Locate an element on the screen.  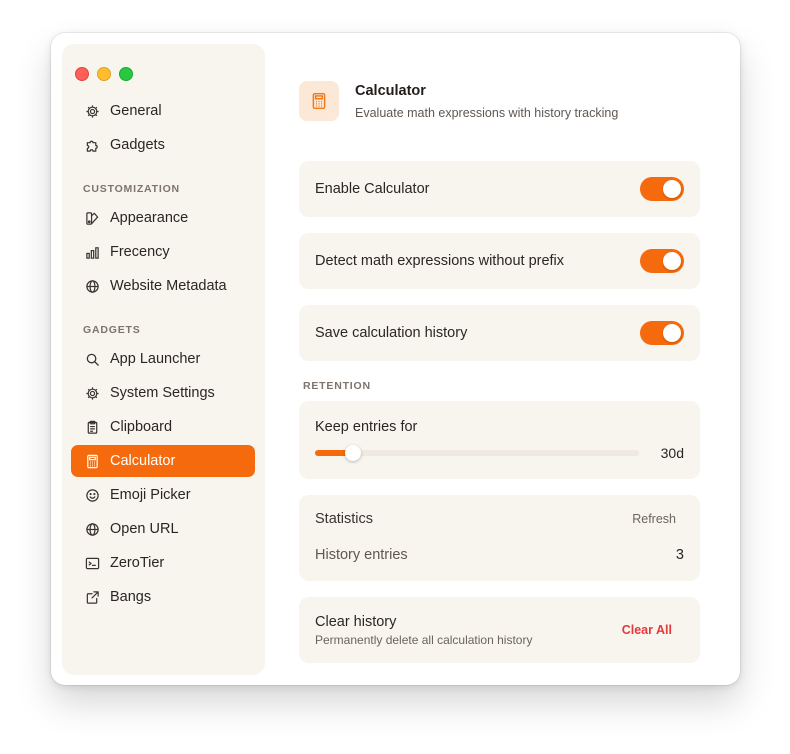
sidebar-item-system-settings: System Settings is located at coordinates (163, 393).